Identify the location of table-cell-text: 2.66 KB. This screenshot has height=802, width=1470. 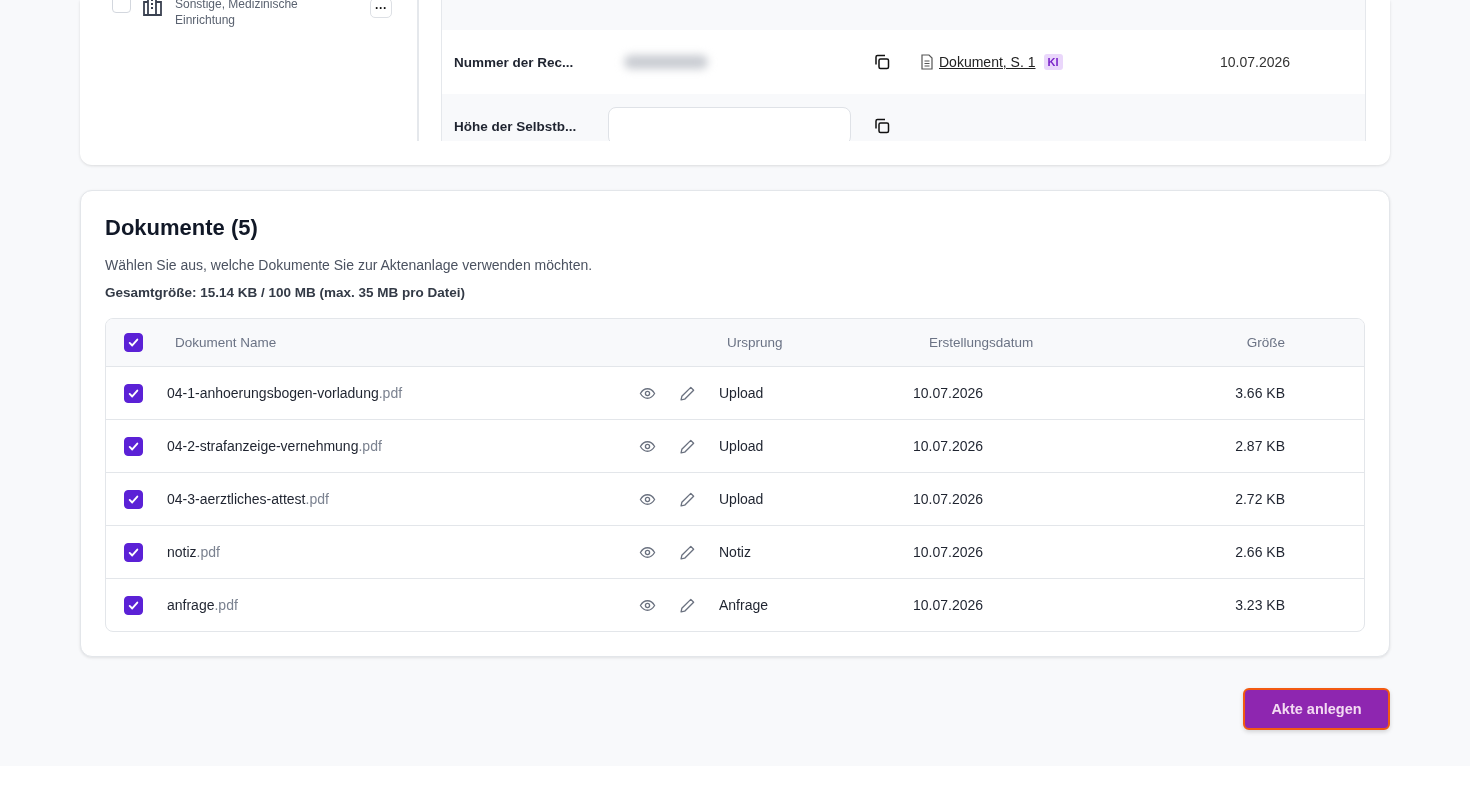
(1259, 552).